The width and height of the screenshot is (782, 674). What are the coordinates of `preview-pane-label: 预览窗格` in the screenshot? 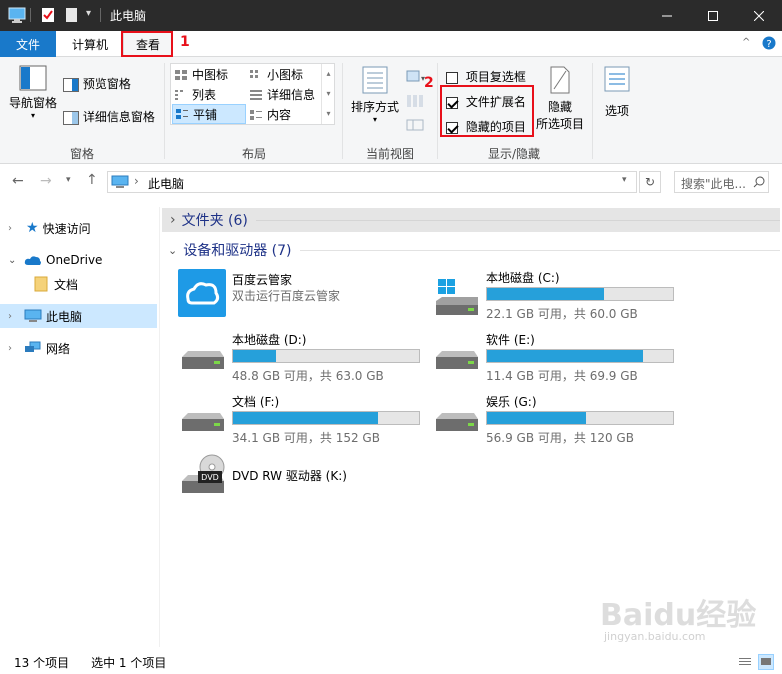 It's located at (106, 84).